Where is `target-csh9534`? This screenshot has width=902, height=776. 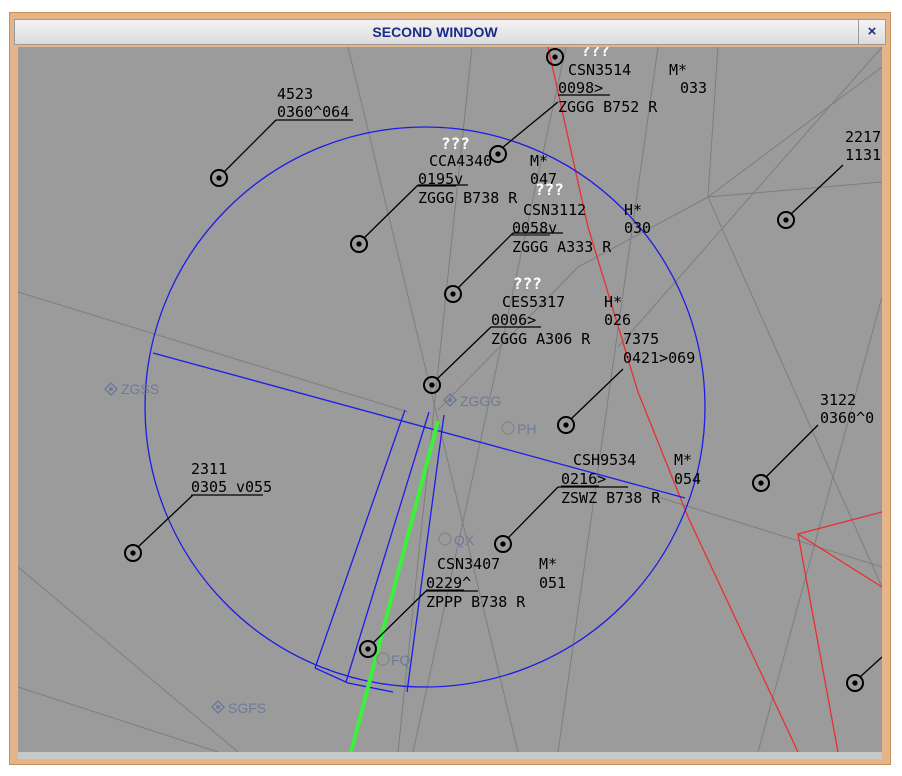 target-csh9534 is located at coordinates (590, 401).